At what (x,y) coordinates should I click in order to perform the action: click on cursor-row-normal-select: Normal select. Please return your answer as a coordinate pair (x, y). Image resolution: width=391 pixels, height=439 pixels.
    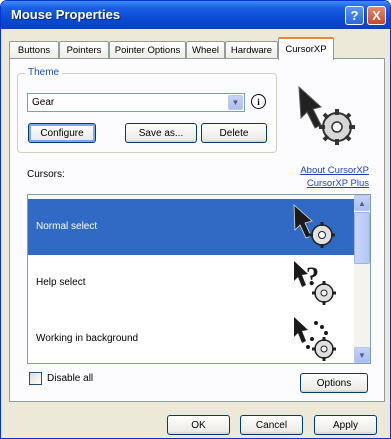
    Looking at the image, I should click on (191, 227).